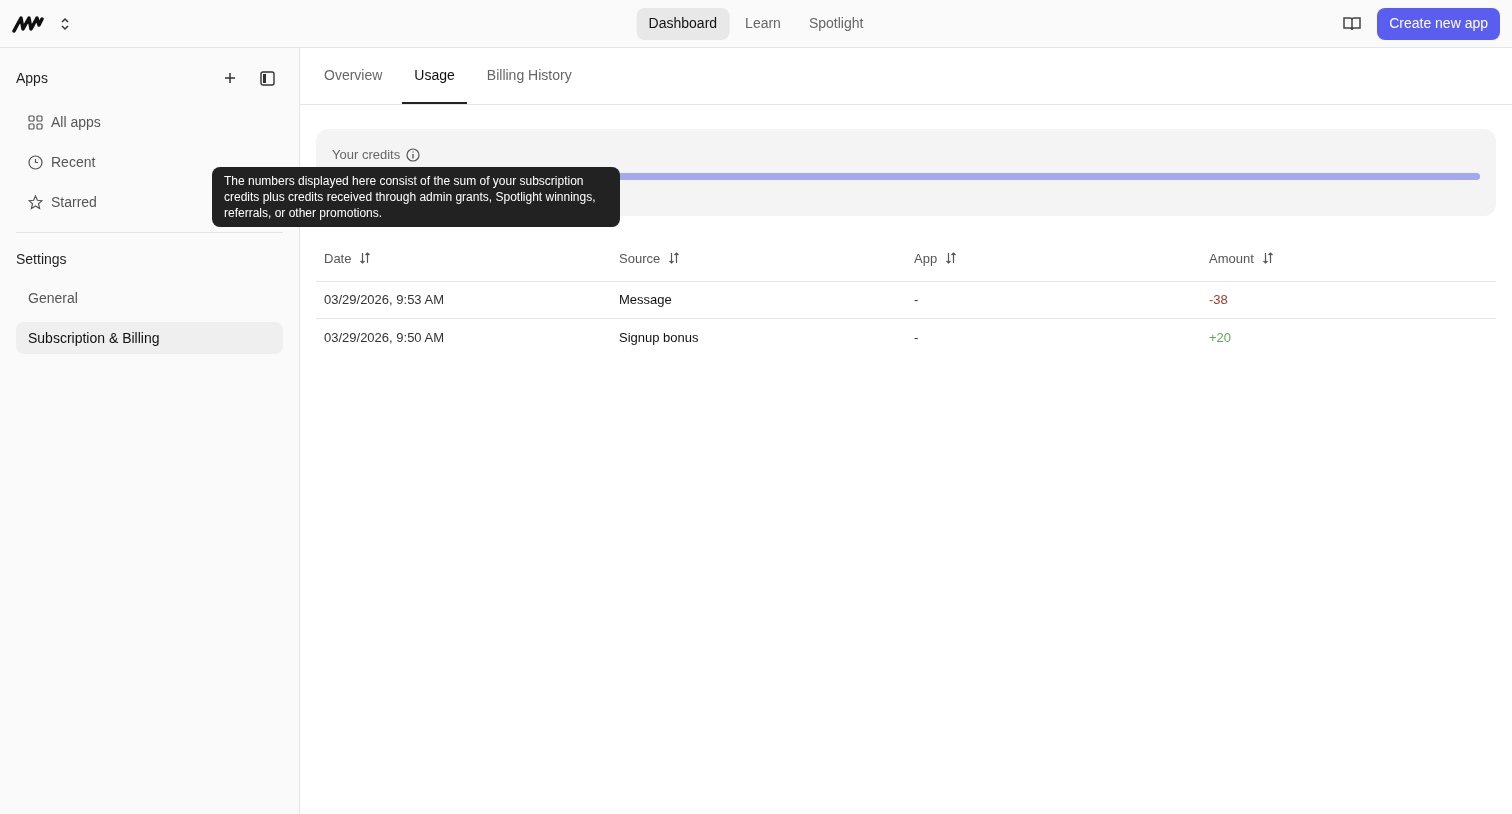  I want to click on info-icon, so click(413, 154).